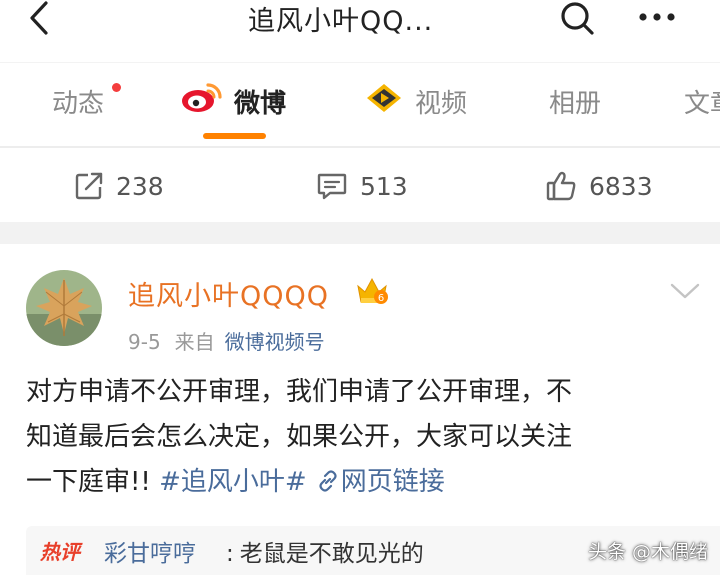 The image size is (720, 575). I want to click on tab-dynamic: 动态, so click(78, 101).